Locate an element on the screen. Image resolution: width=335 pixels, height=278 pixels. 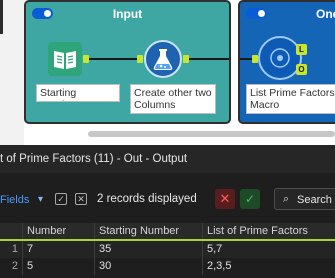
table-row: 2 5 30 2,3,5 is located at coordinates (167, 266).